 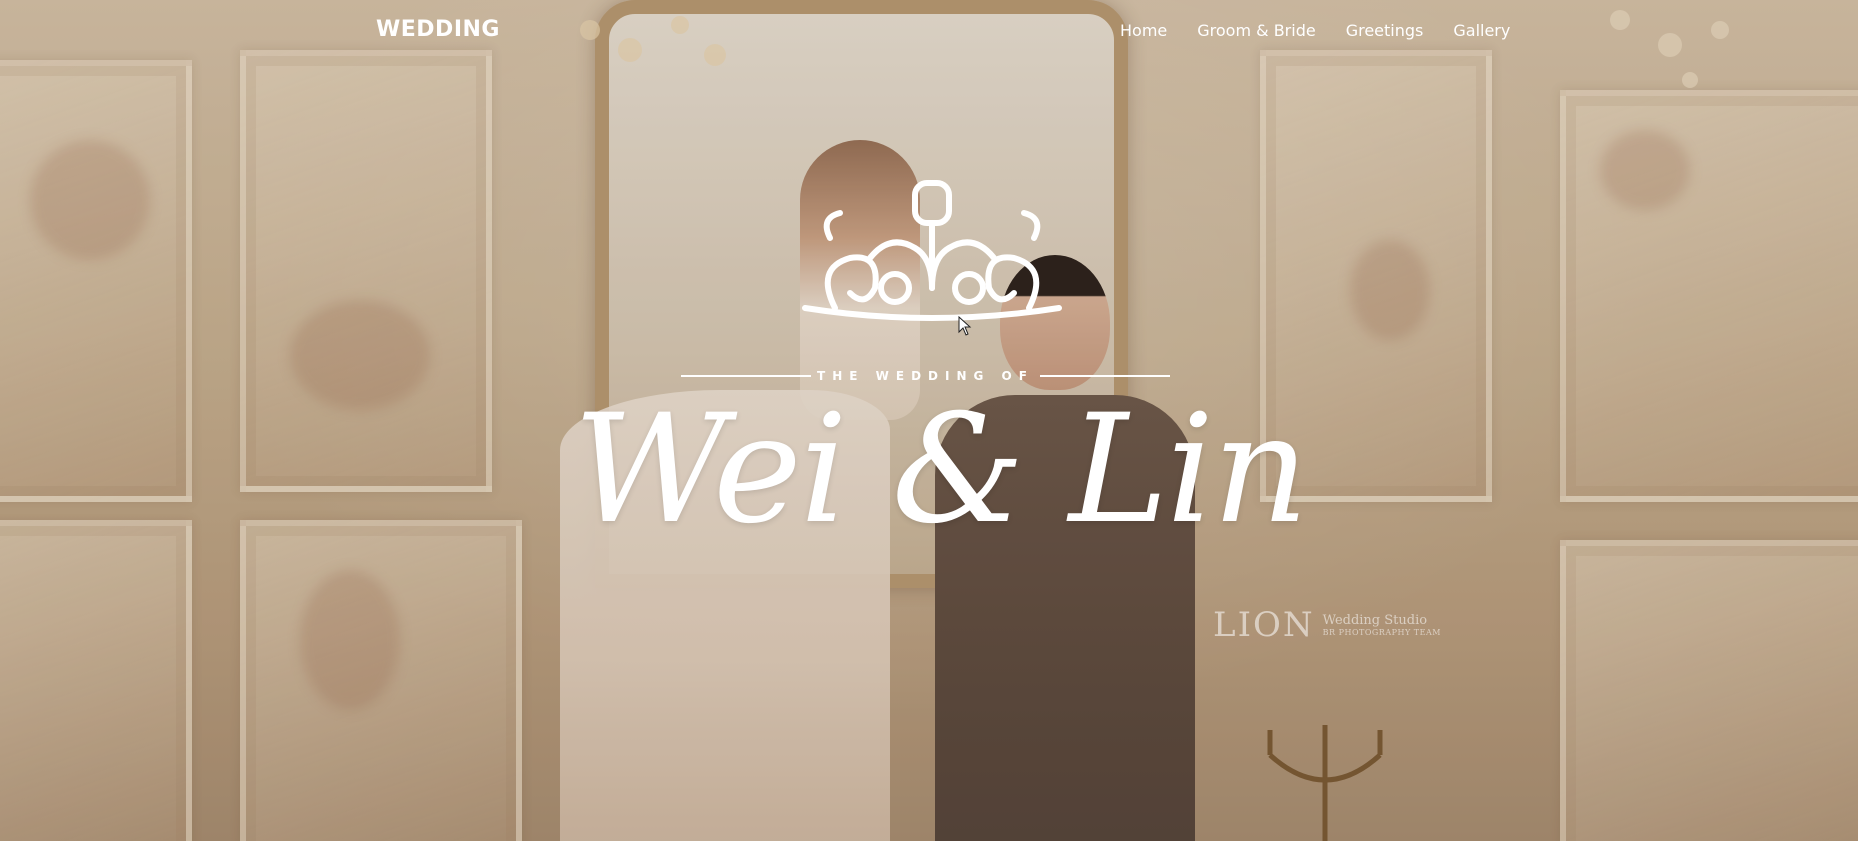 What do you see at coordinates (965, 326) in the screenshot?
I see `mouse-cursor-icon` at bounding box center [965, 326].